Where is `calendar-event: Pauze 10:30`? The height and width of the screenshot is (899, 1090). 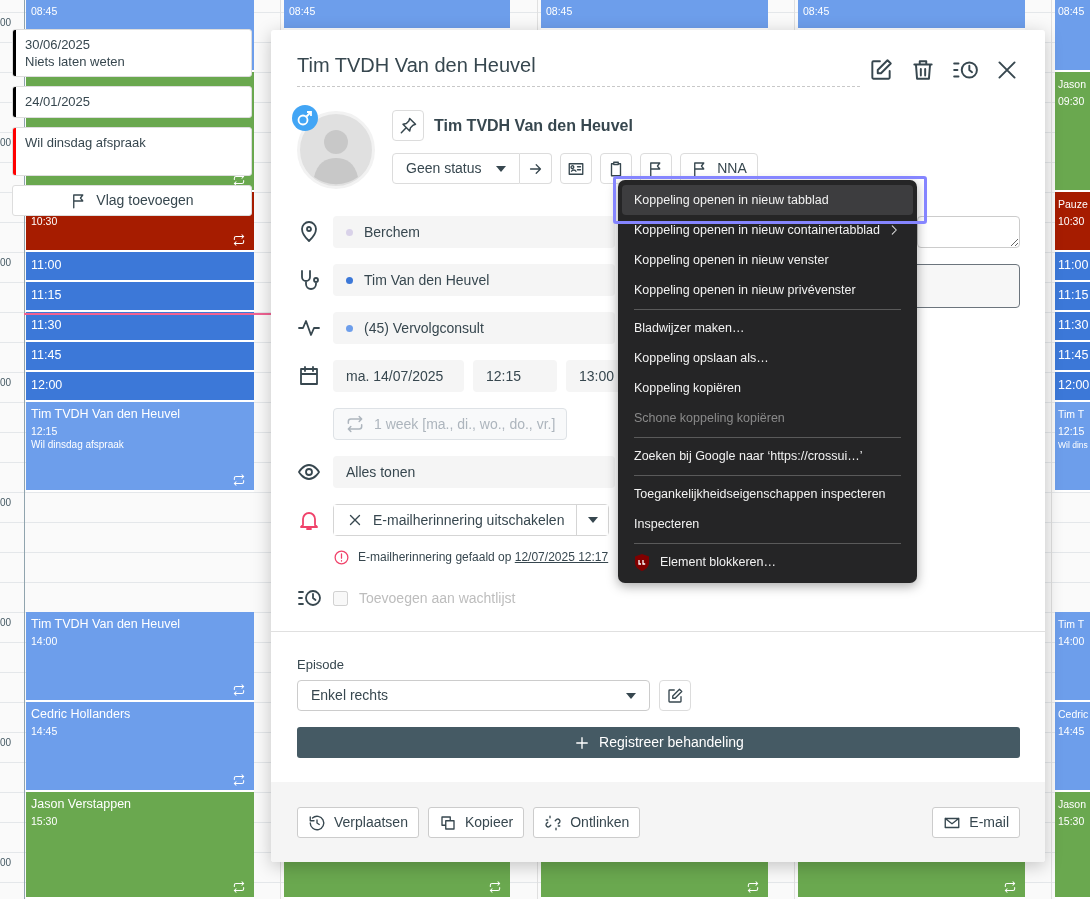 calendar-event: Pauze 10:30 is located at coordinates (1072, 222).